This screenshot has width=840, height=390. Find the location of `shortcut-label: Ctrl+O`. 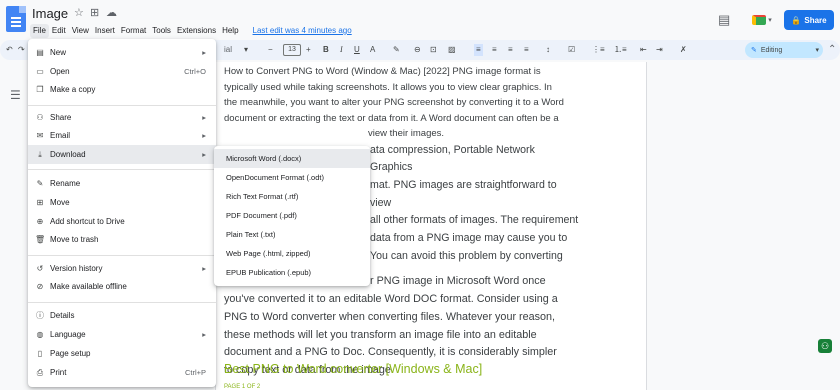

shortcut-label: Ctrl+O is located at coordinates (195, 71).